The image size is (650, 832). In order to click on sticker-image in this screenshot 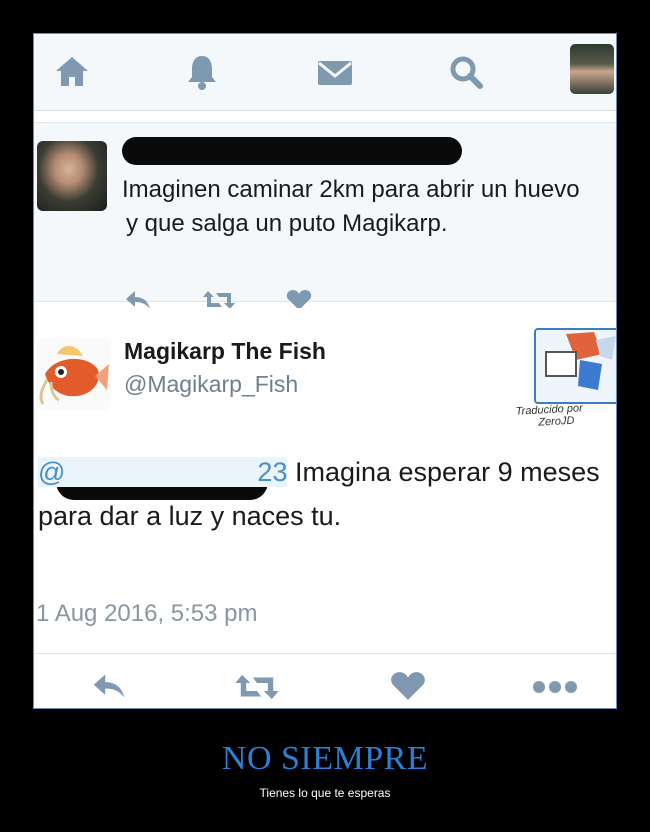, I will do `click(575, 366)`.